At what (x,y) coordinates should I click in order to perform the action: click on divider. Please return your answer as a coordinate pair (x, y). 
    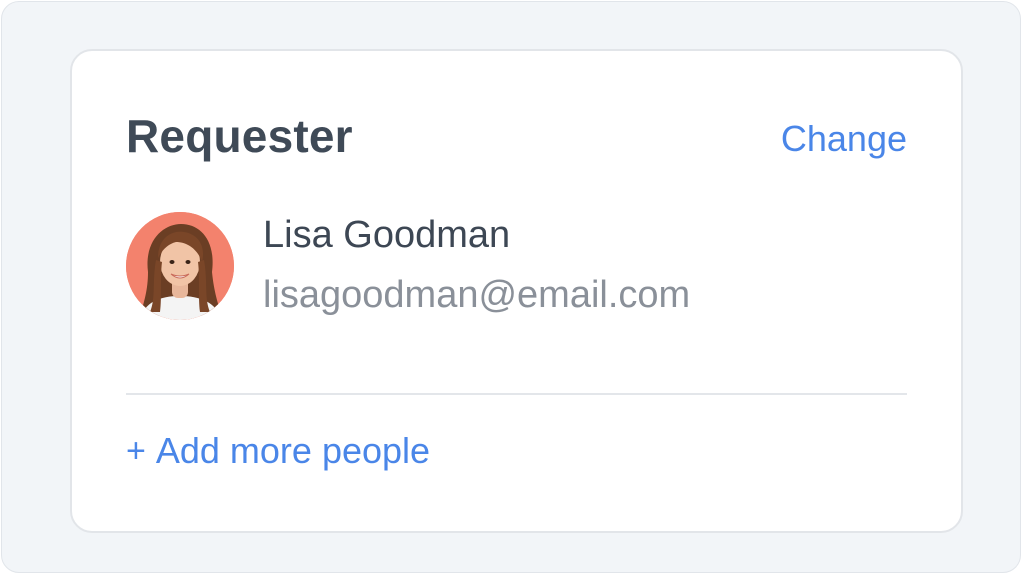
    Looking at the image, I should click on (516, 394).